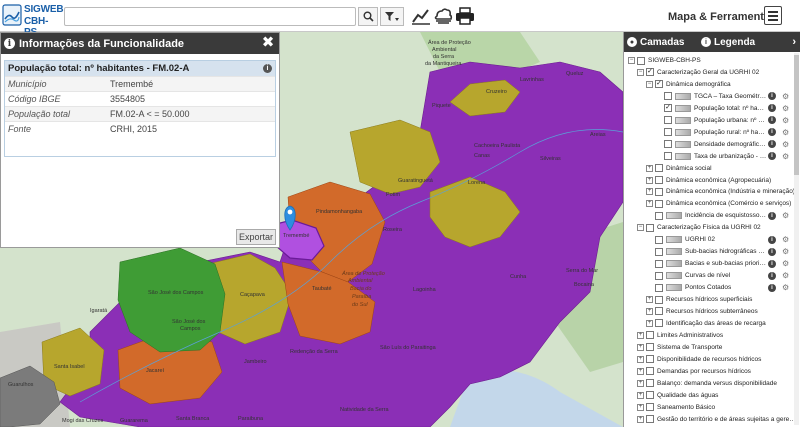 The width and height of the screenshot is (800, 427). What do you see at coordinates (465, 16) in the screenshot?
I see `print-icon` at bounding box center [465, 16].